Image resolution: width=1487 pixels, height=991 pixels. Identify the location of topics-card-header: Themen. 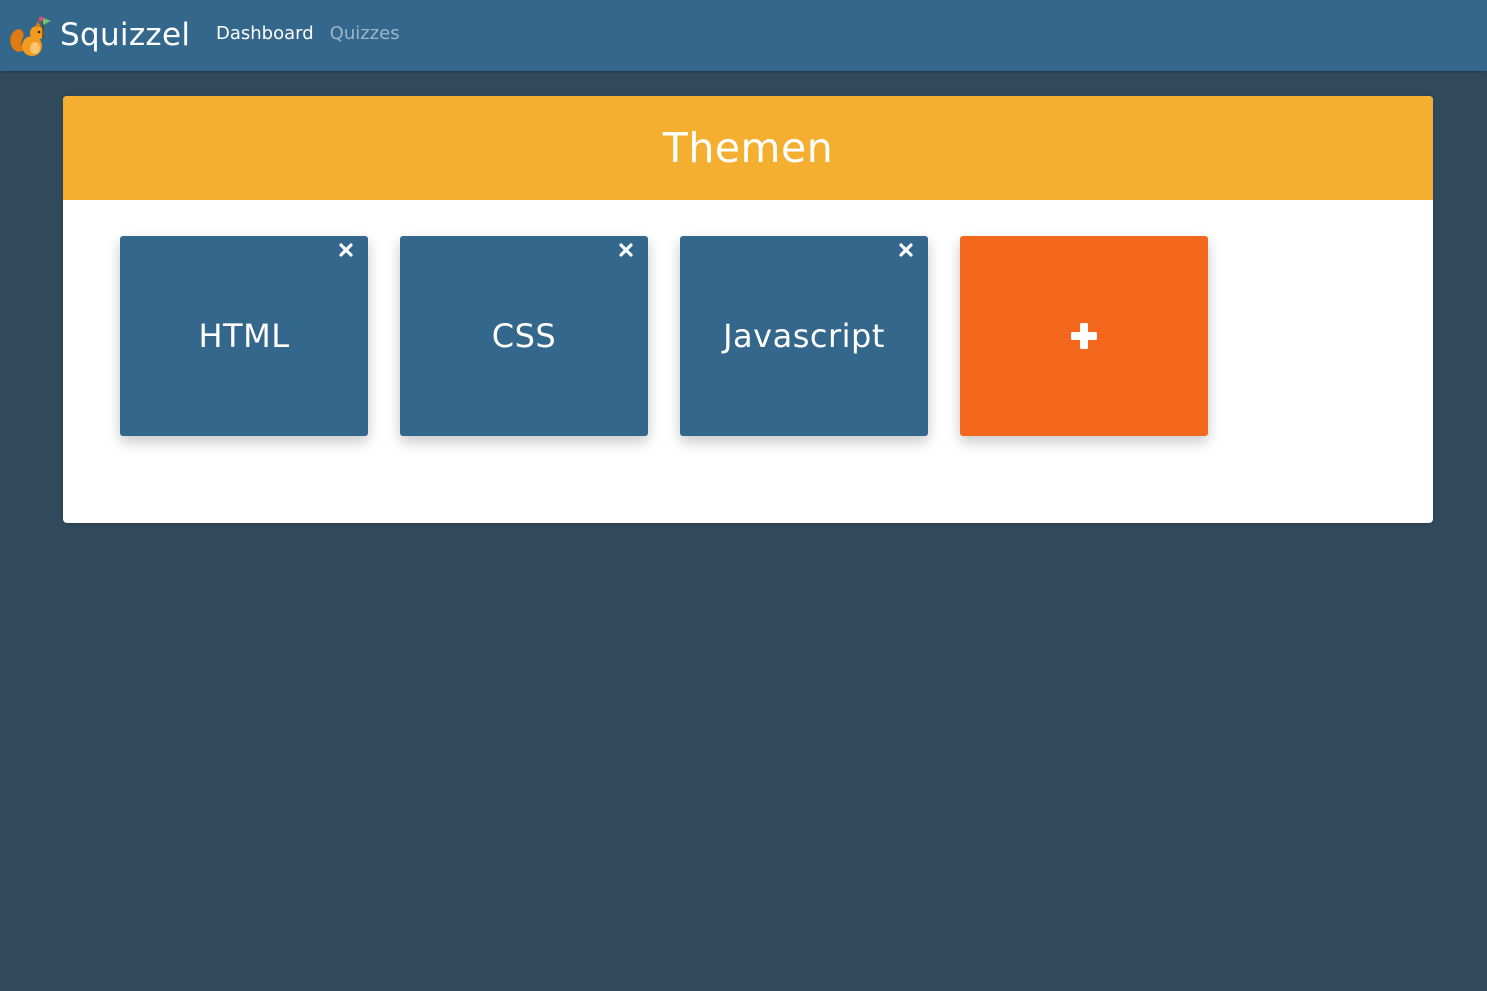
(748, 148).